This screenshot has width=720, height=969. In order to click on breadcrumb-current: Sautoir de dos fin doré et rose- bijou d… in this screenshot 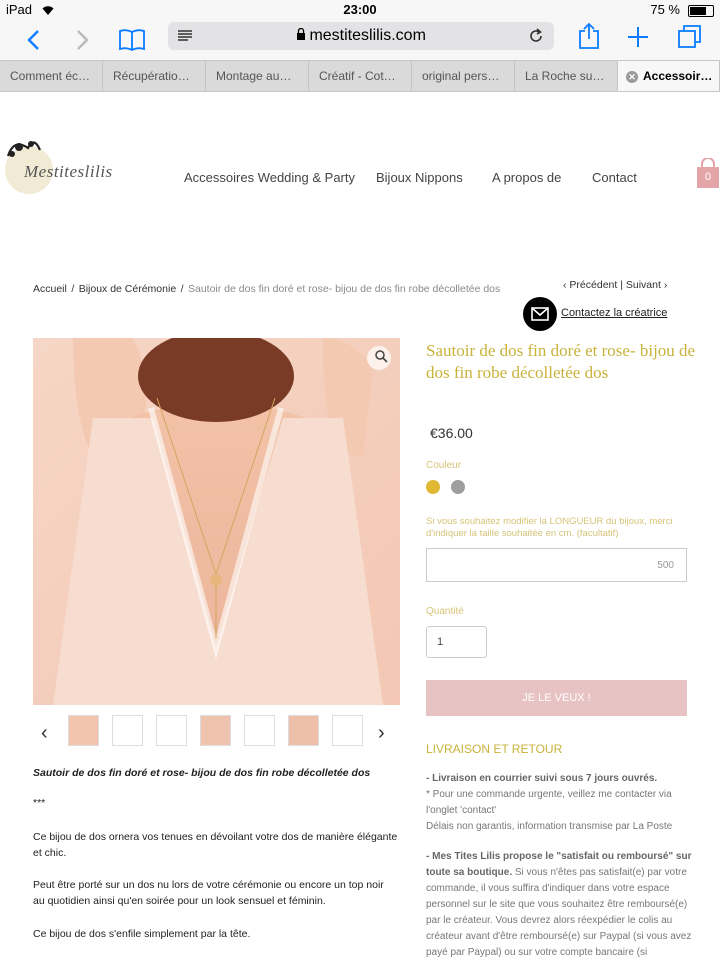, I will do `click(344, 289)`.